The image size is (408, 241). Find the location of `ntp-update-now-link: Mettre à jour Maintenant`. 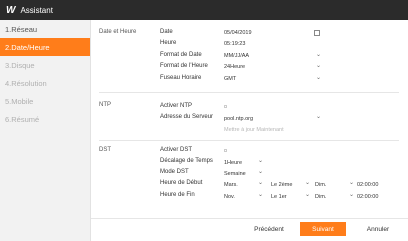

ntp-update-now-link: Mettre à jour Maintenant is located at coordinates (254, 130).